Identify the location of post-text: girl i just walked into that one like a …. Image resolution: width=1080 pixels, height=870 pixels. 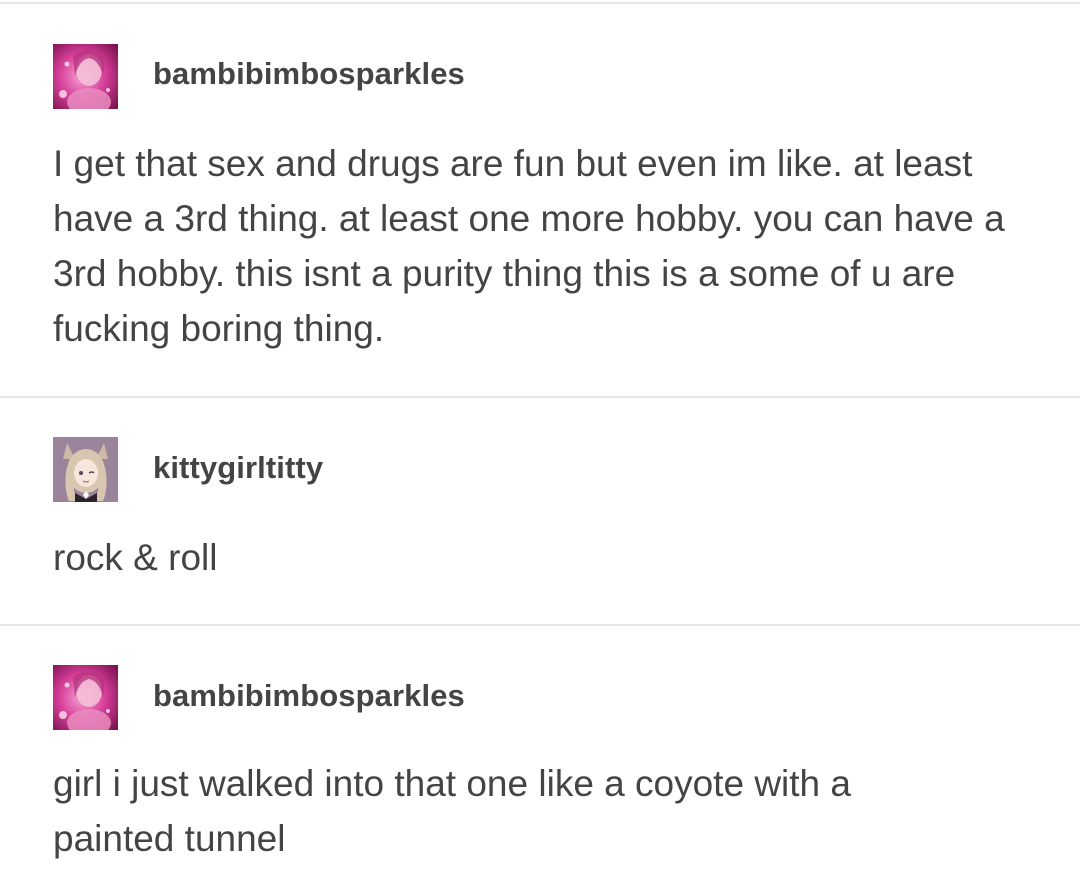
(452, 811).